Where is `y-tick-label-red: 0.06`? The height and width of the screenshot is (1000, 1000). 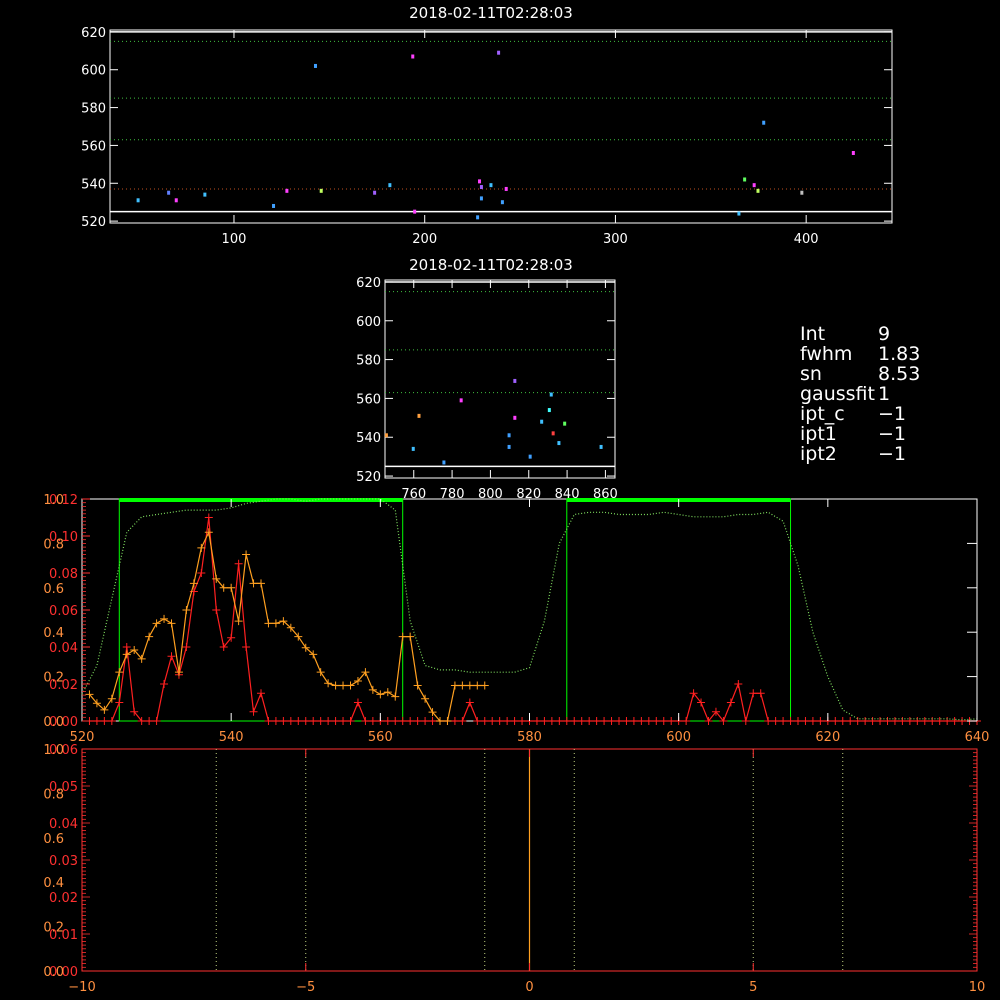 y-tick-label-red: 0.06 is located at coordinates (63, 611).